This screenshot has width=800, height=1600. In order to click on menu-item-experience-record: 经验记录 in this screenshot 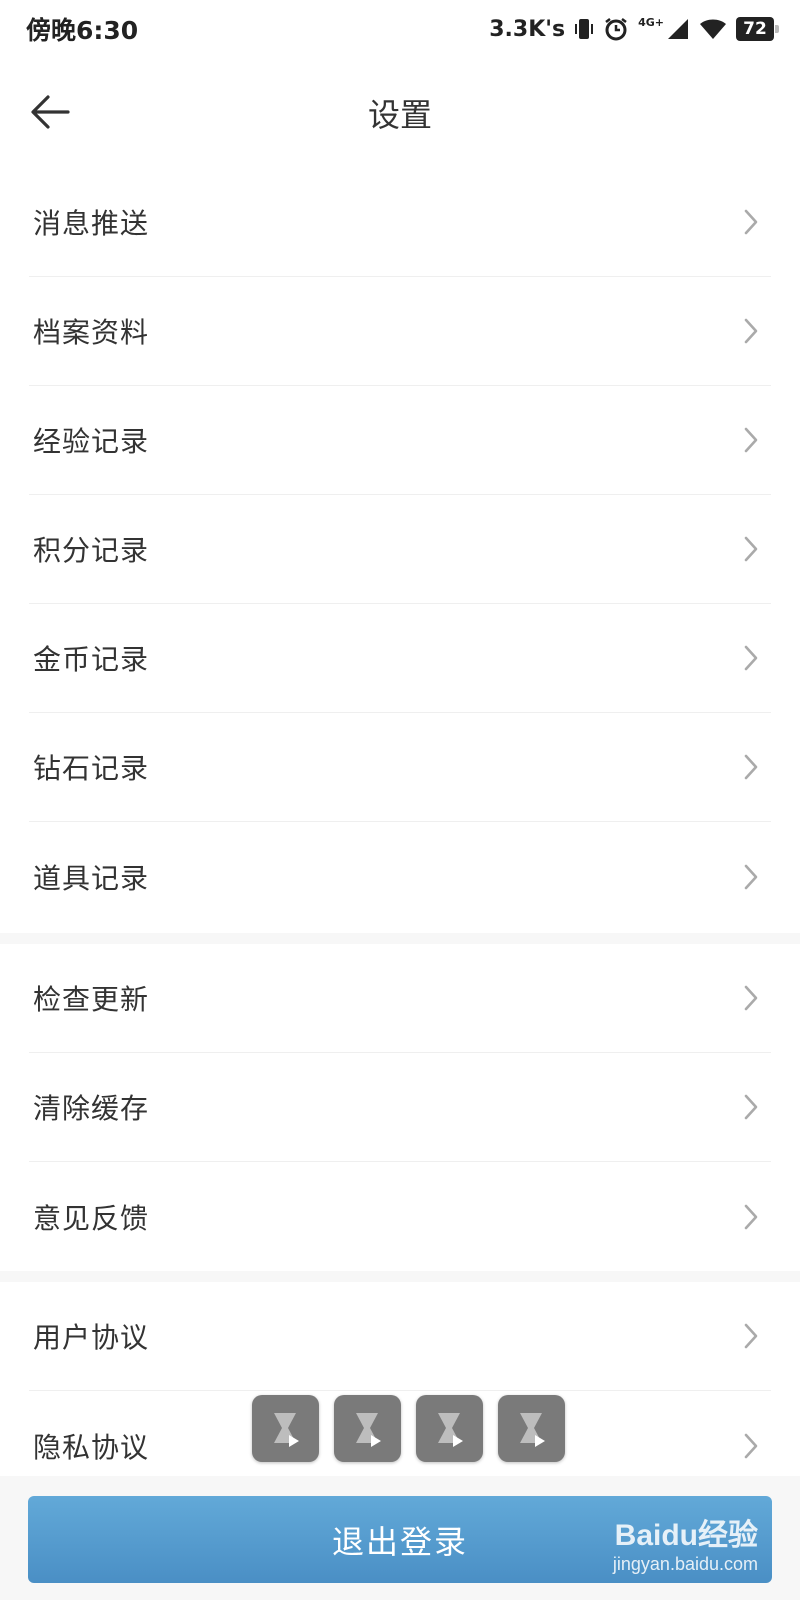, I will do `click(400, 440)`.